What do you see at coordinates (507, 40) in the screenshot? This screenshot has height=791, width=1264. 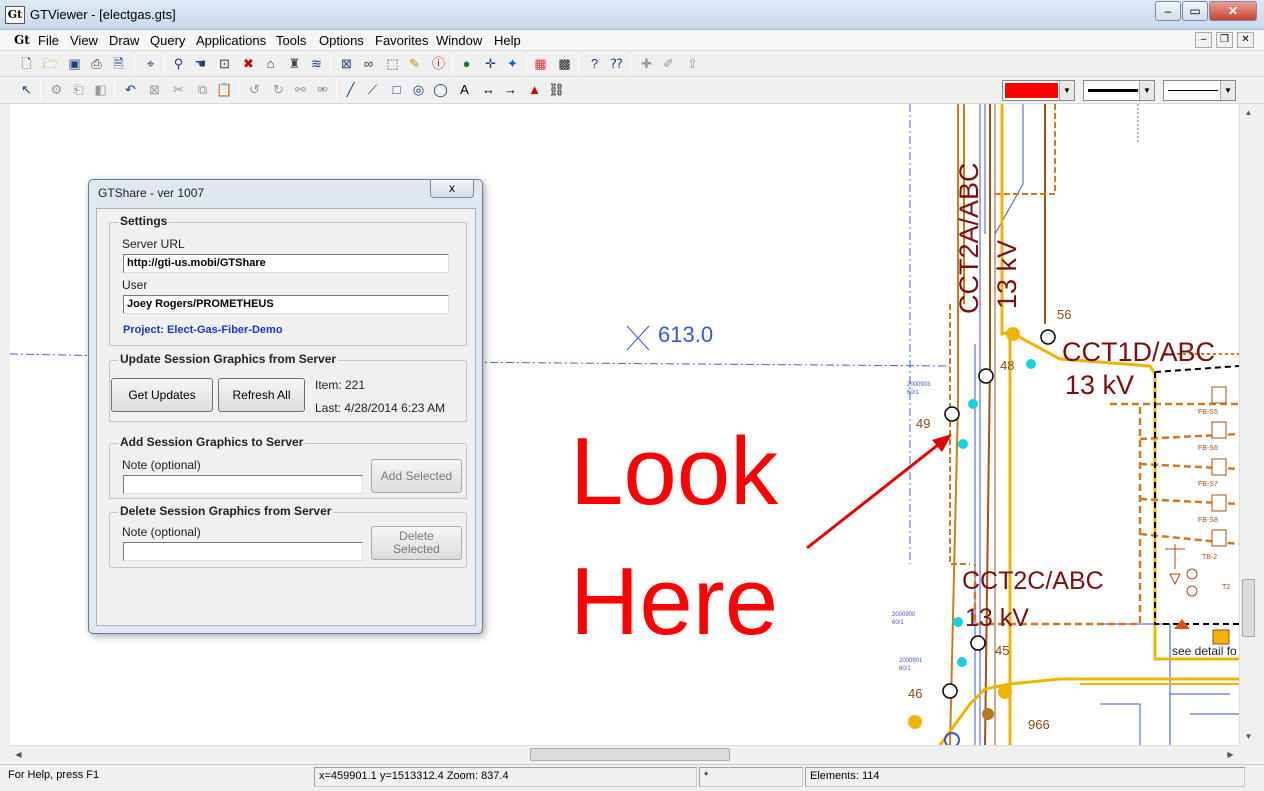 I see `menu-help: Help` at bounding box center [507, 40].